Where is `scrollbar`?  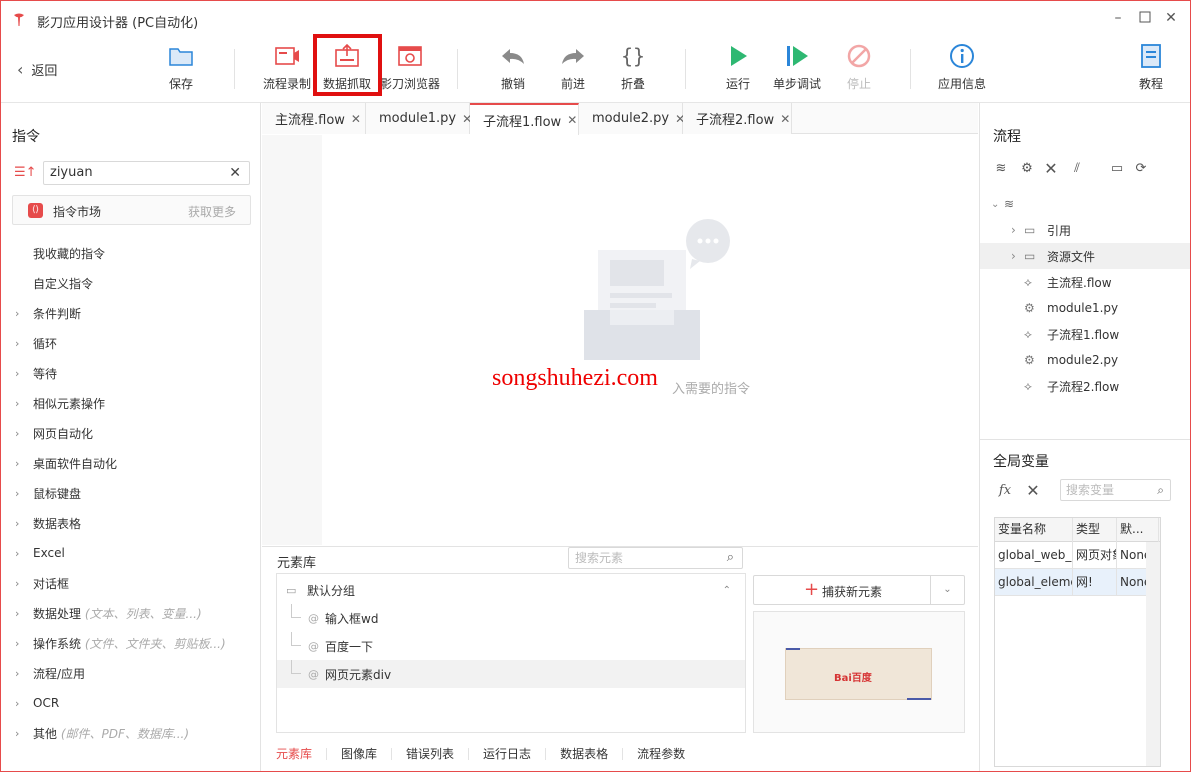
scrollbar is located at coordinates (1153, 654).